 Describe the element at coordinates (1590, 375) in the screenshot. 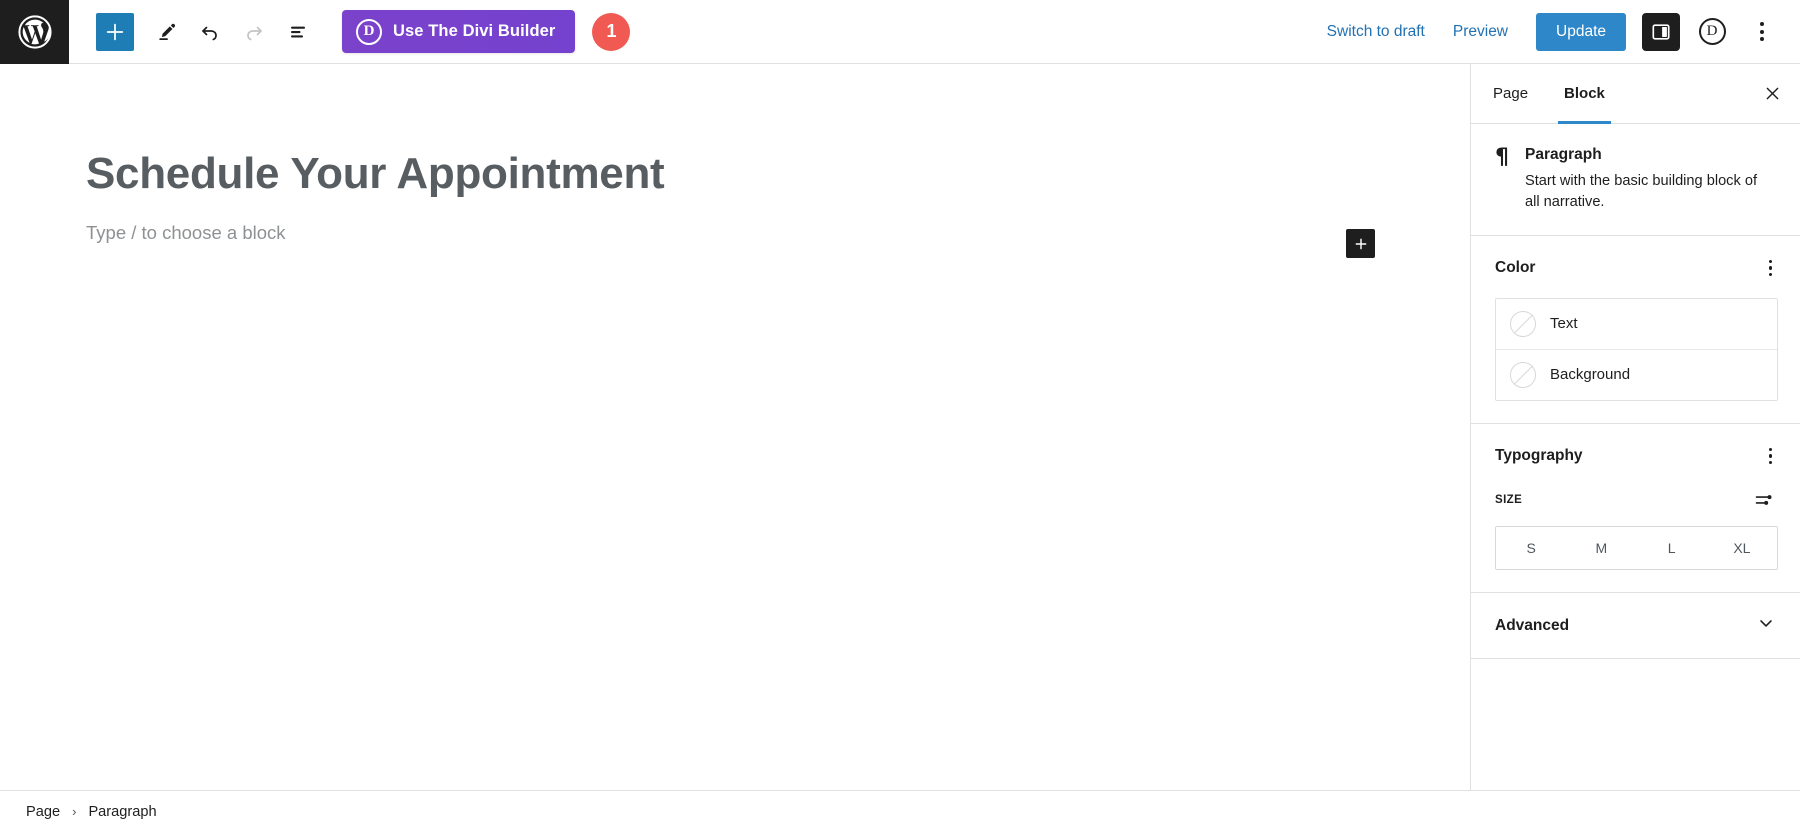

I see `background-color-label: Background` at that location.